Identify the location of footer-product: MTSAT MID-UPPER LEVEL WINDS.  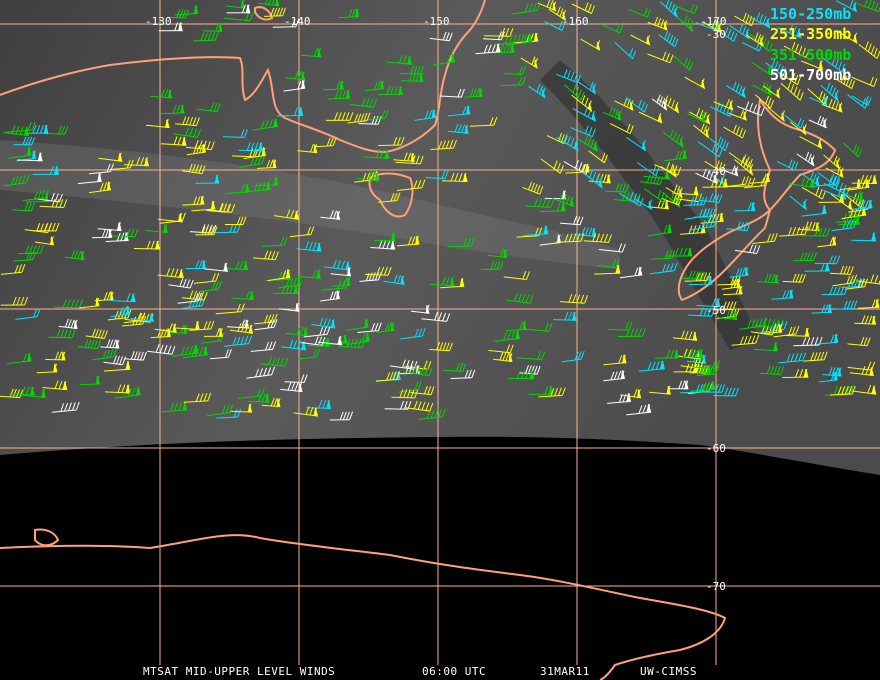
(239, 671).